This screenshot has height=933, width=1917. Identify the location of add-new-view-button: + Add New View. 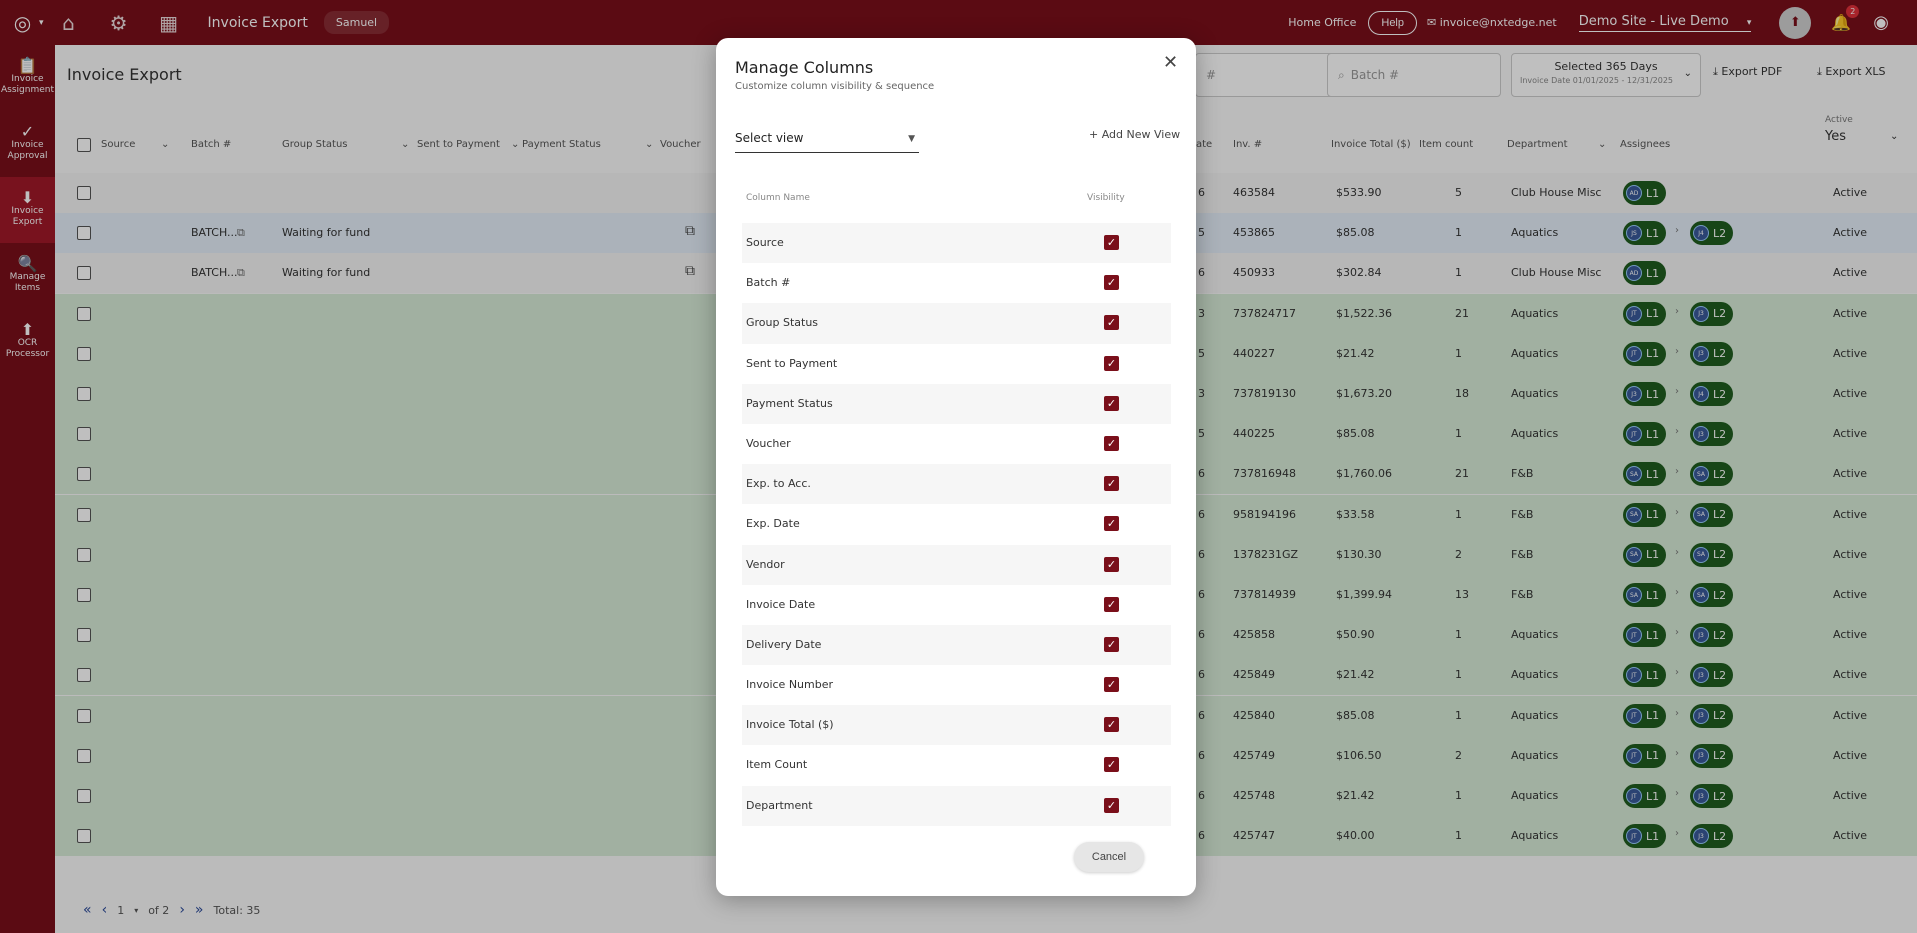
(1134, 134).